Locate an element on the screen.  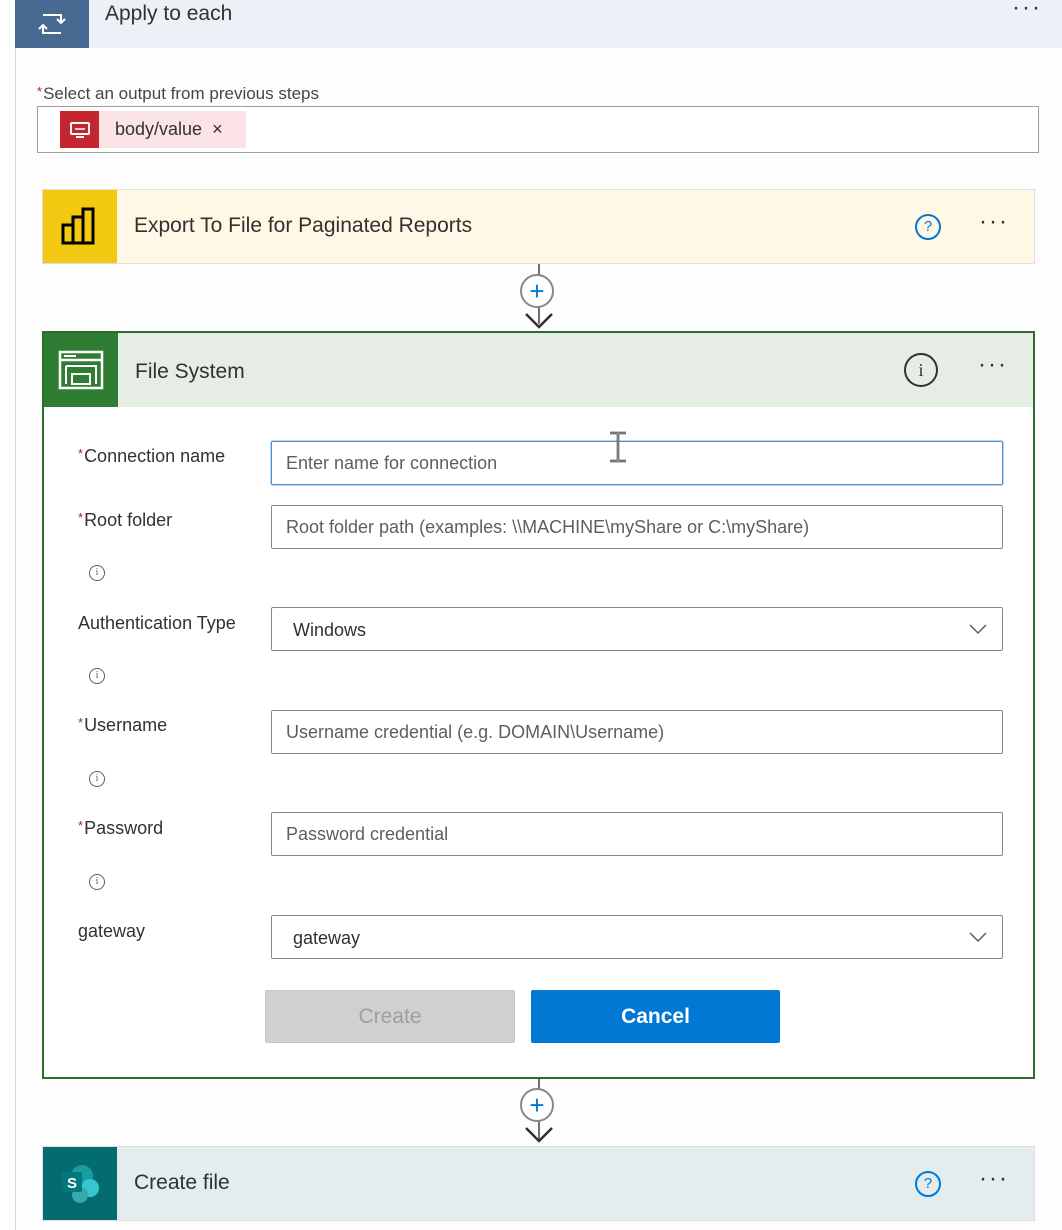
create-file-more-button: ··· is located at coordinates (994, 1179).